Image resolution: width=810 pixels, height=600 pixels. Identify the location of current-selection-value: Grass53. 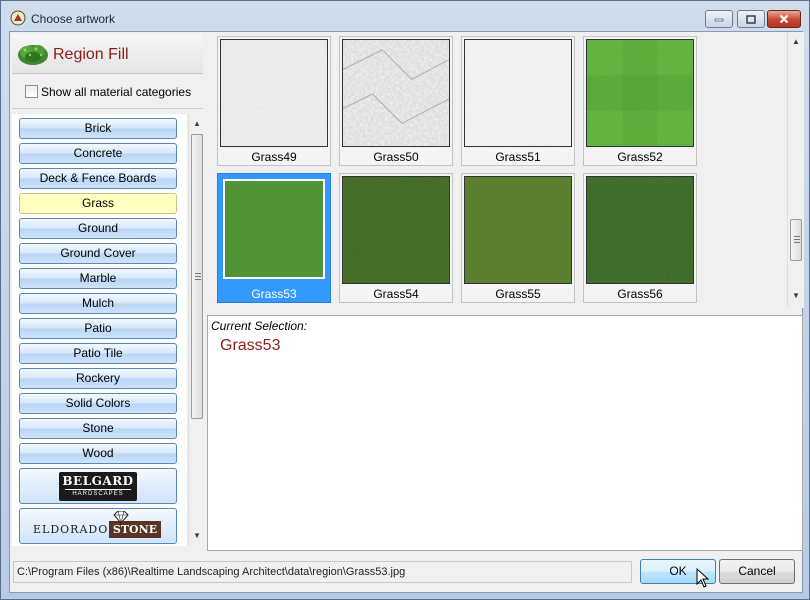
(250, 345).